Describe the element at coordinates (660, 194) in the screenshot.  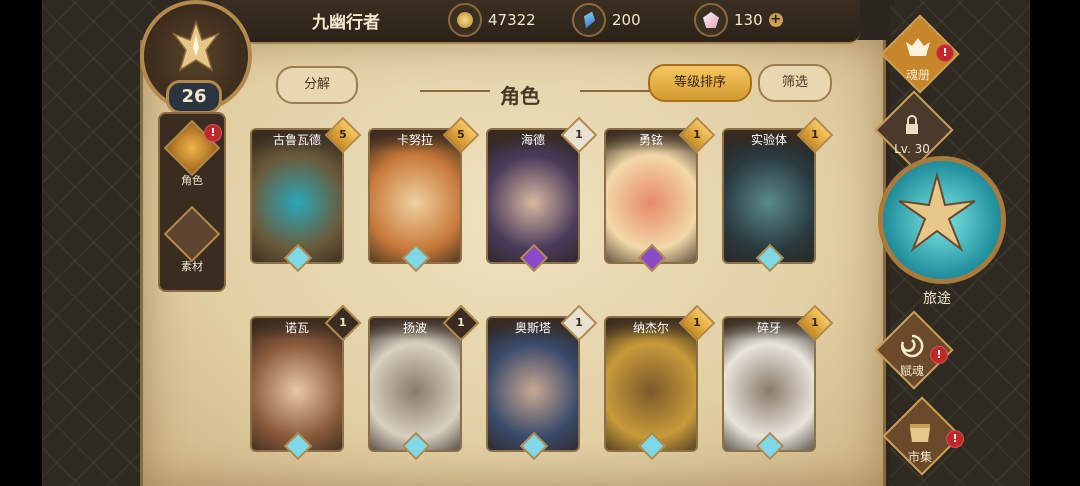
I see `hero-card: 勇铉 1` at that location.